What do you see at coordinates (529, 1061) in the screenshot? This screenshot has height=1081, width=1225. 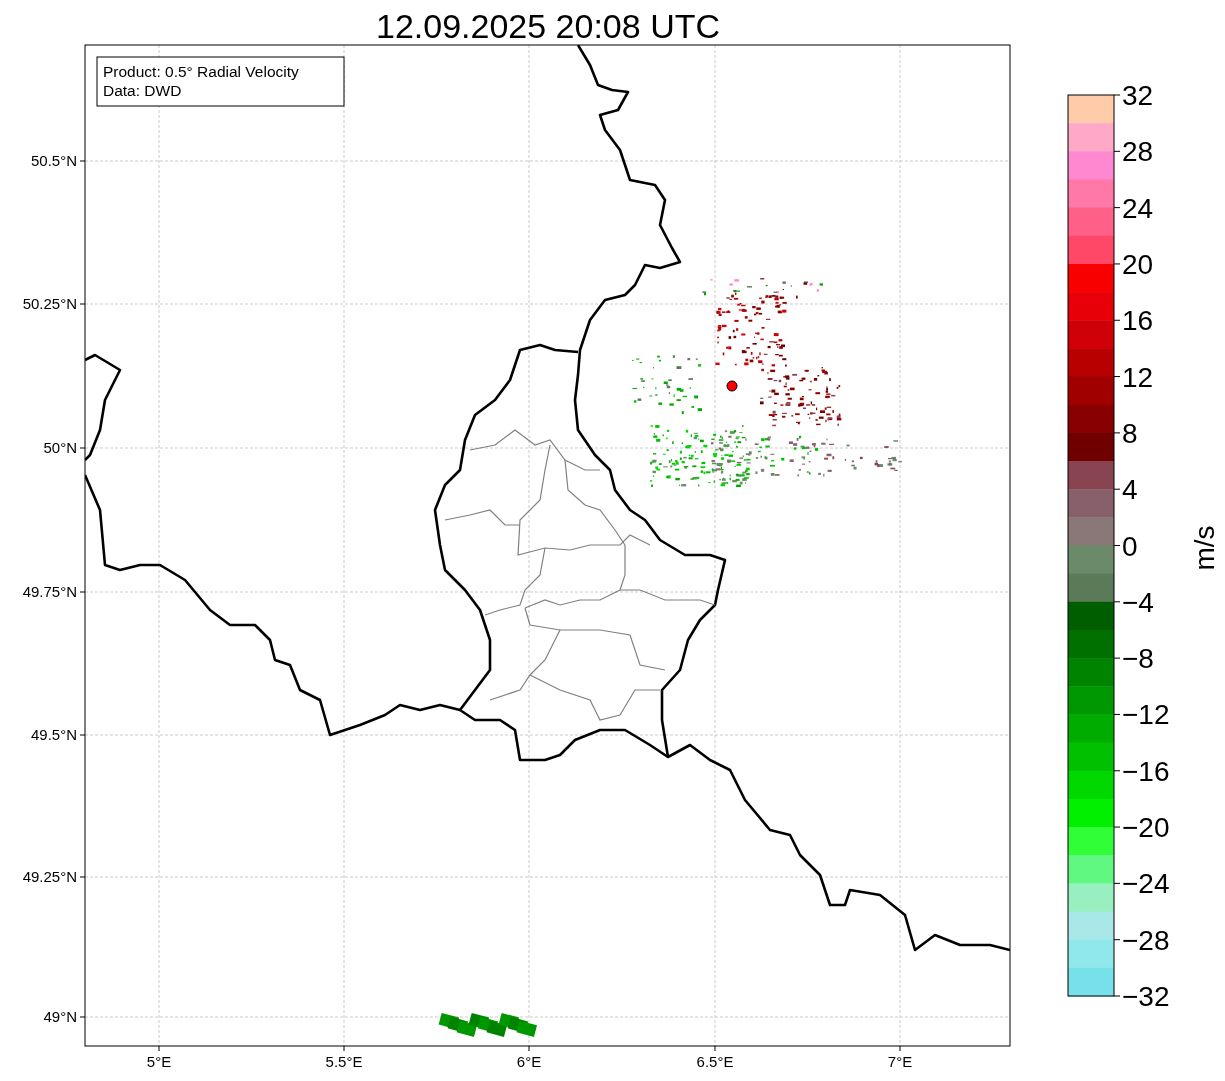 I see `axis-tick-label: 6°E` at bounding box center [529, 1061].